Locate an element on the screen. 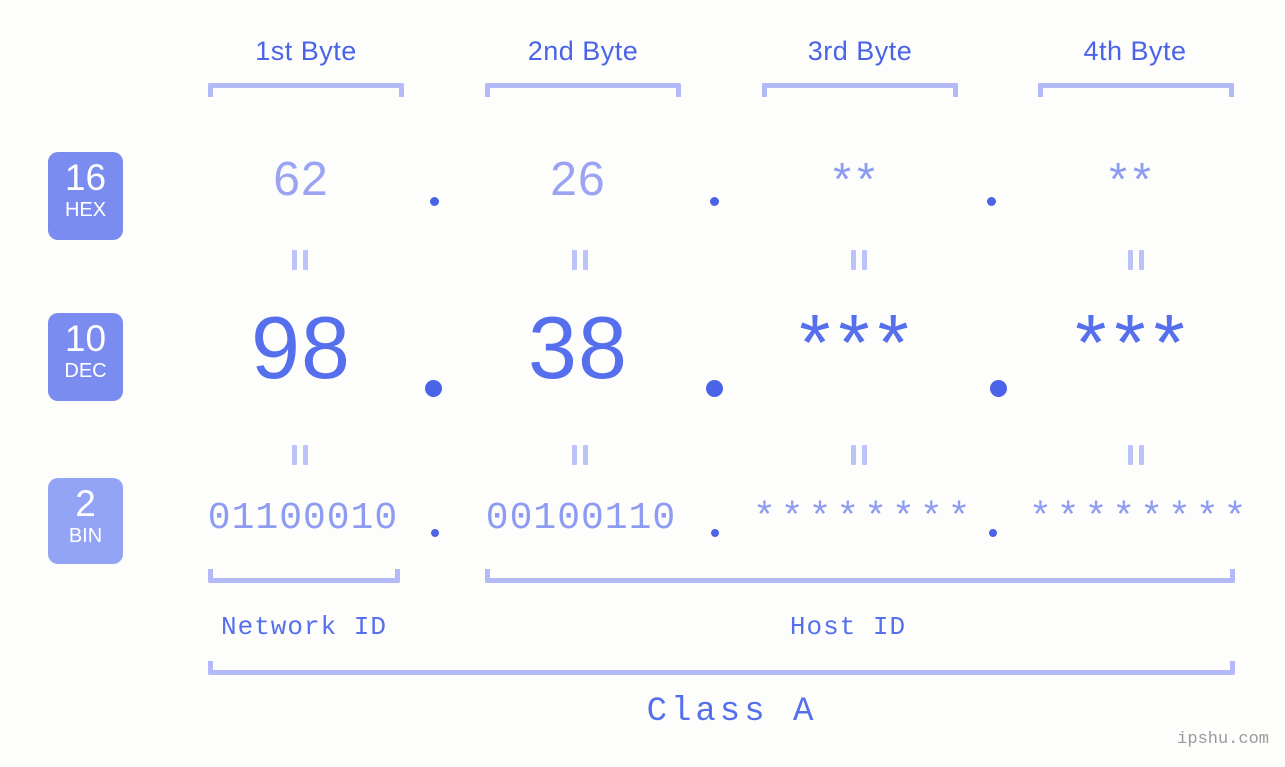 The image size is (1285, 767). hex-byte-2: 26 is located at coordinates (578, 179).